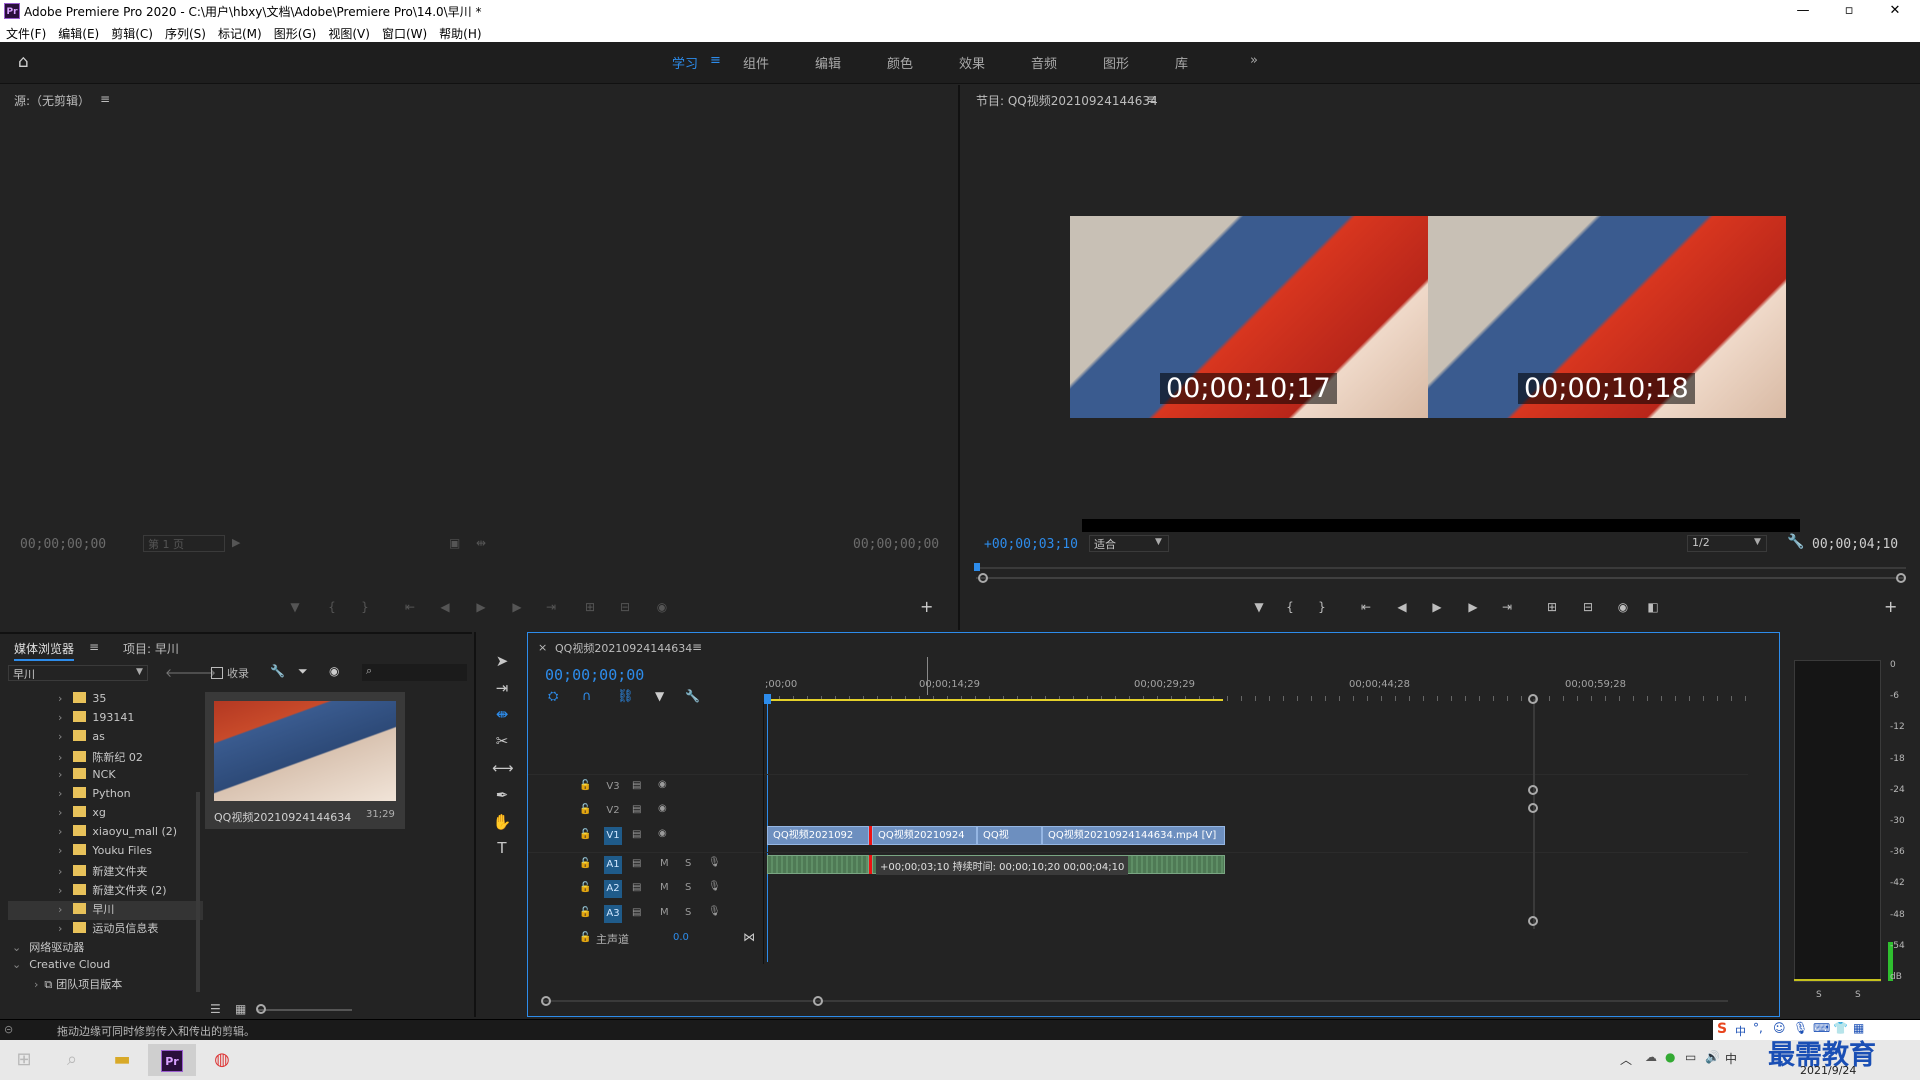 This screenshot has width=1920, height=1080. What do you see at coordinates (900, 62) in the screenshot?
I see `tab-color: 颜色` at bounding box center [900, 62].